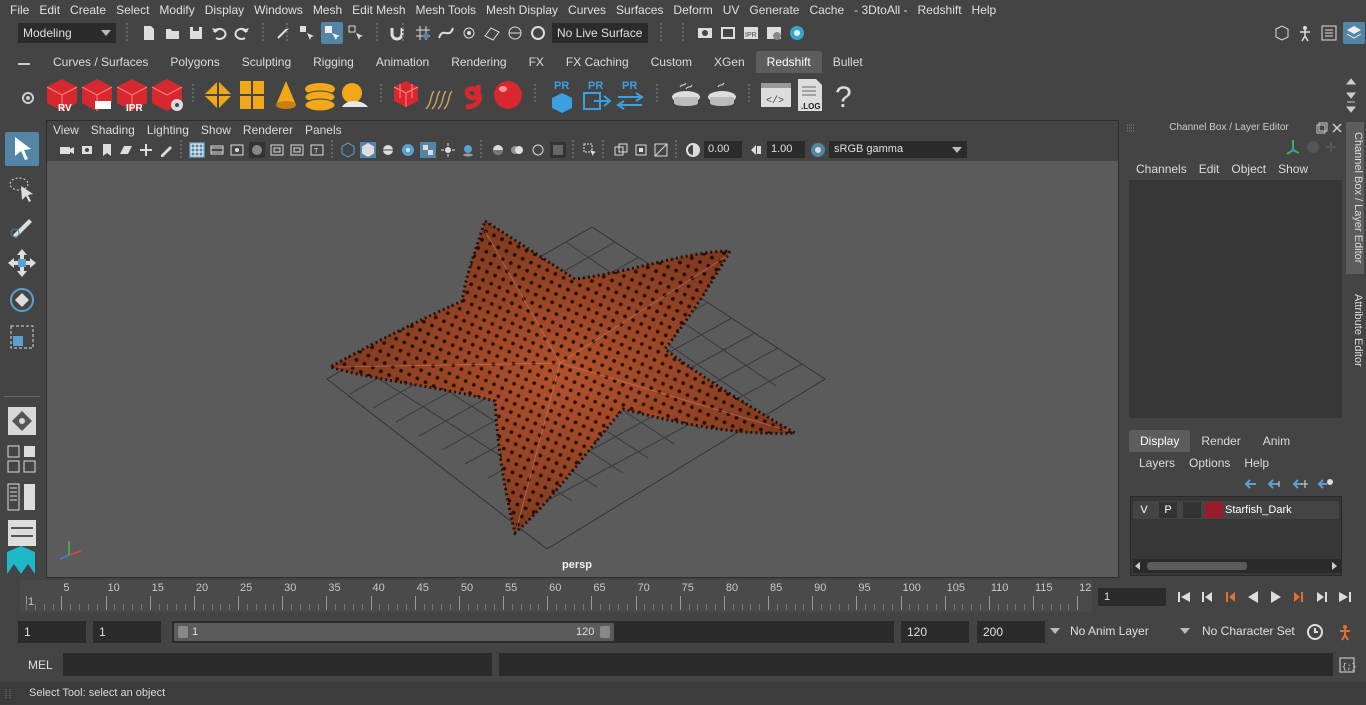  Describe the element at coordinates (21, 560) in the screenshot. I see `maya-logo-icon` at that location.